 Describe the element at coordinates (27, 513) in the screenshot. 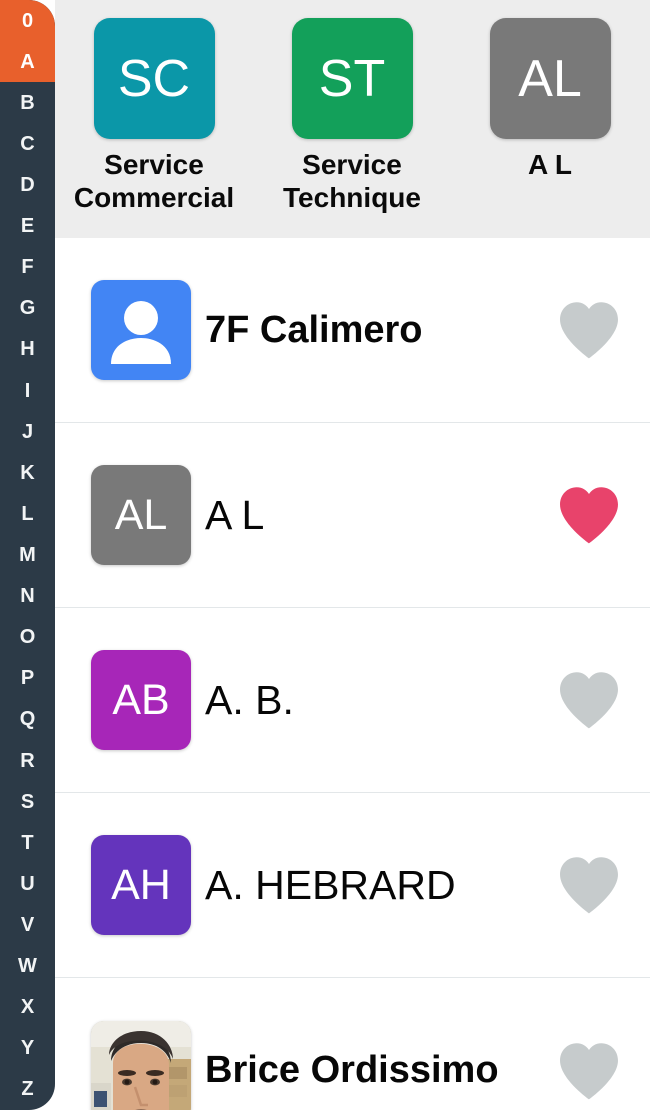

I see `index-letter-l: L` at that location.